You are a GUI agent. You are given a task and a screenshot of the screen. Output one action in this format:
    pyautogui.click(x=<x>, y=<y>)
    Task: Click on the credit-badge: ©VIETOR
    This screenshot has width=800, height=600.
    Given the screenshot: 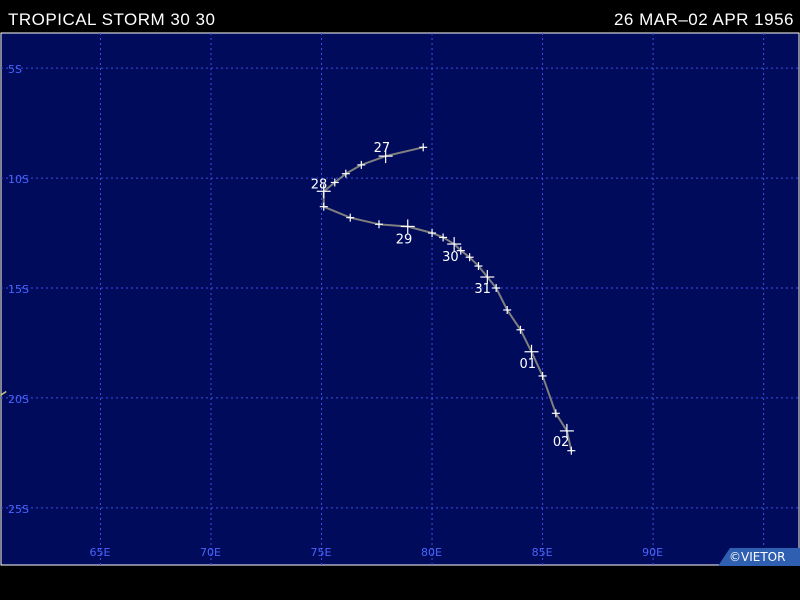 What is the action you would take?
    pyautogui.click(x=759, y=557)
    